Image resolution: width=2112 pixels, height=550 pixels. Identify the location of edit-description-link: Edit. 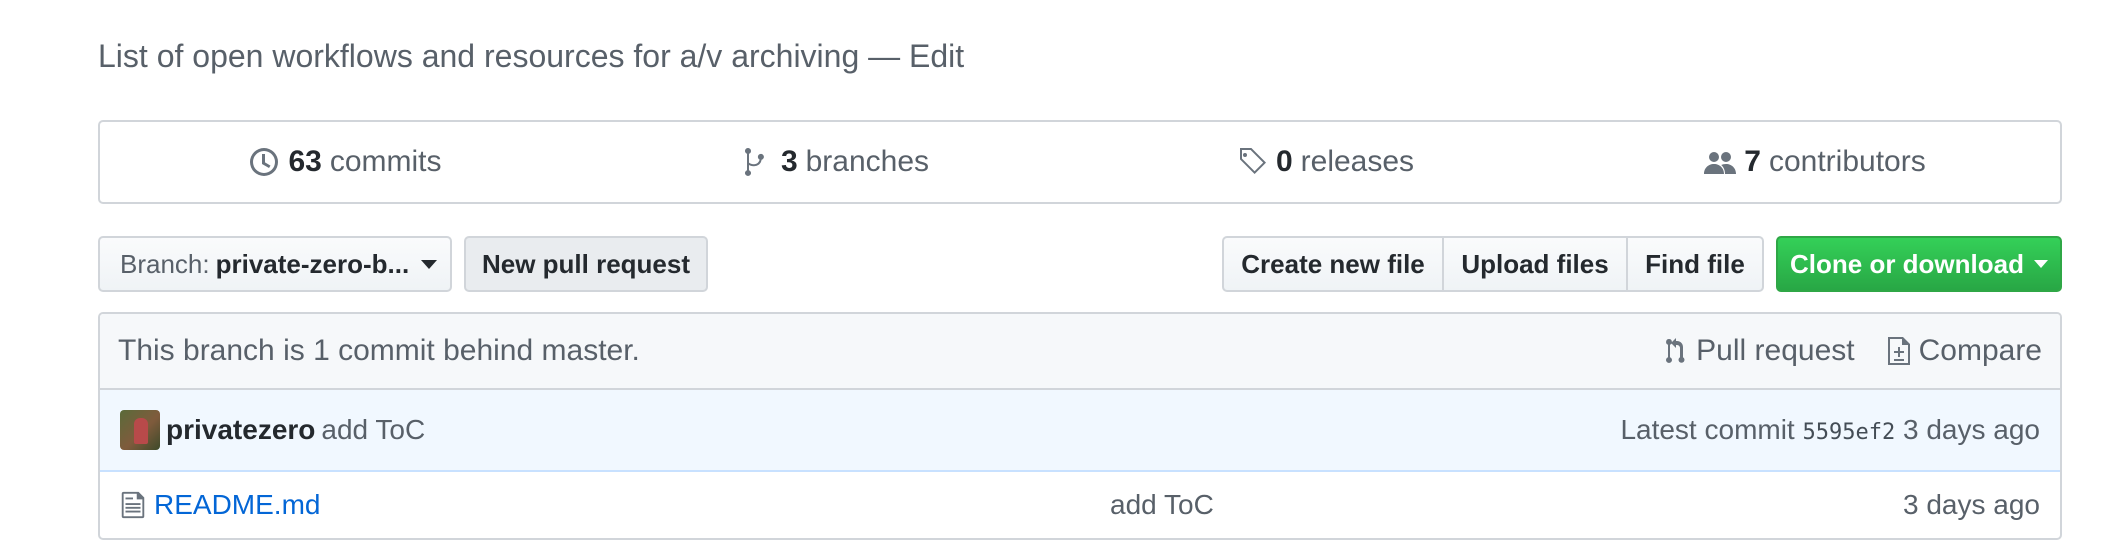
(936, 56).